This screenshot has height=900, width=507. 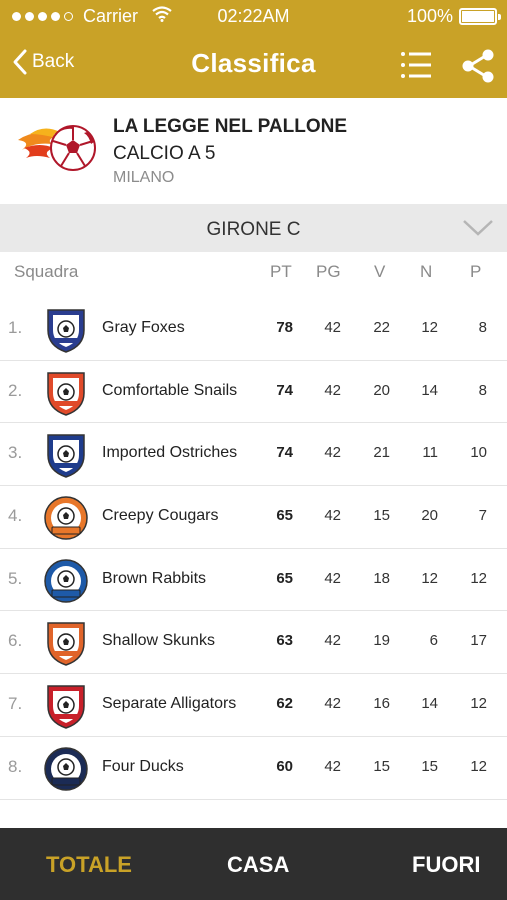 I want to click on team-name: Shallow Skunks, so click(x=158, y=641).